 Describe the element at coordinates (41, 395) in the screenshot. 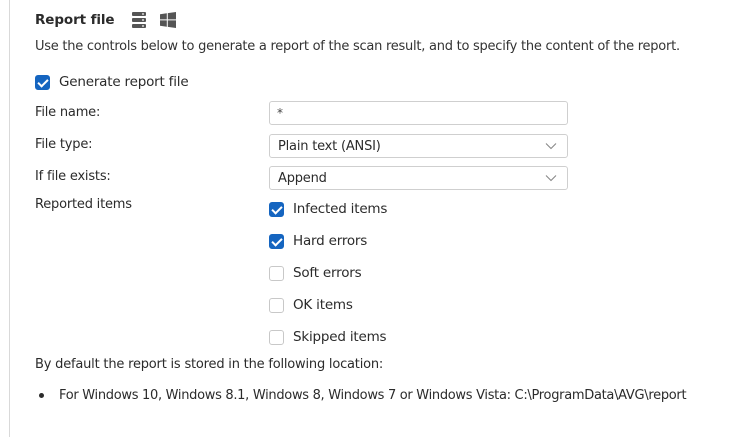

I see `bullet-icon` at that location.